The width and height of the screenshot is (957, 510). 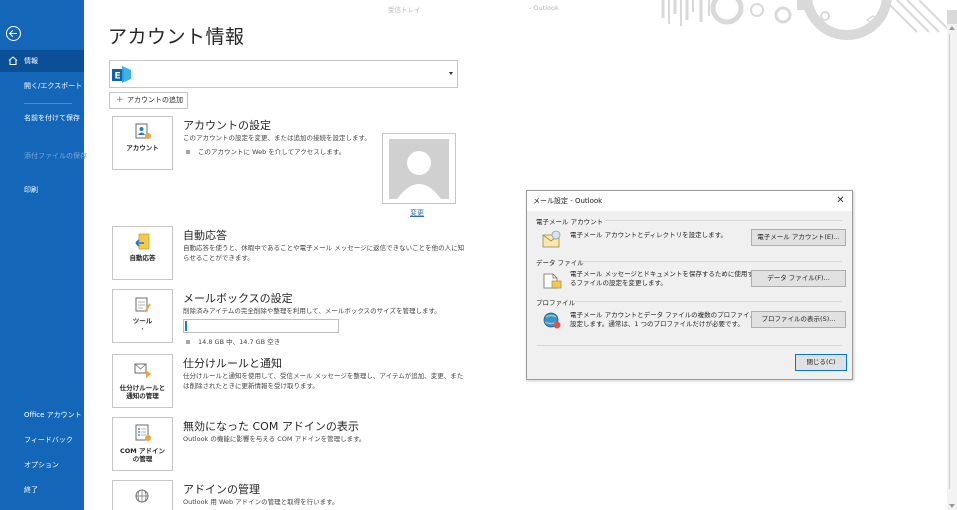 I want to click on home-icon, so click(x=13, y=60).